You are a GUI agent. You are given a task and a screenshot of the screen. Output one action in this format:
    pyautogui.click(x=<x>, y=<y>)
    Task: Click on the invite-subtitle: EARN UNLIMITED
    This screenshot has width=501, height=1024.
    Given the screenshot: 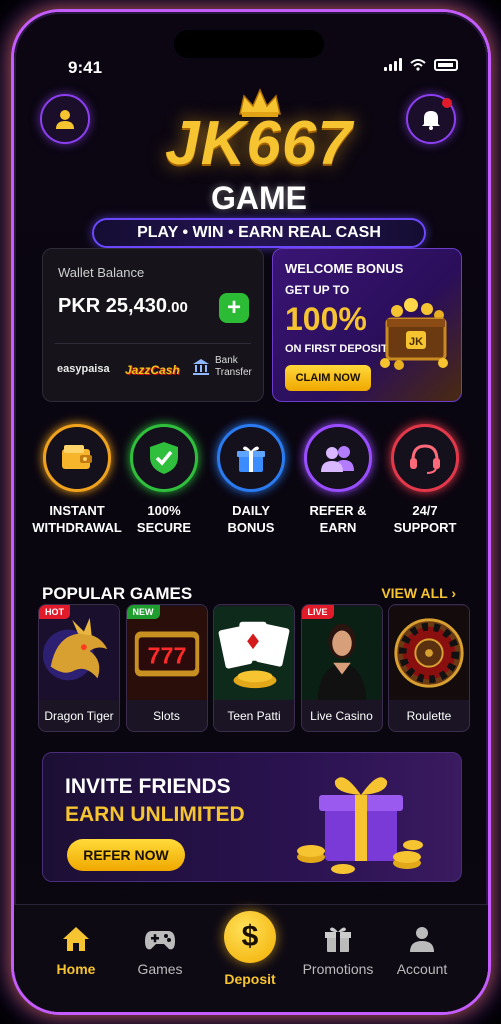 What is the action you would take?
    pyautogui.click(x=155, y=814)
    